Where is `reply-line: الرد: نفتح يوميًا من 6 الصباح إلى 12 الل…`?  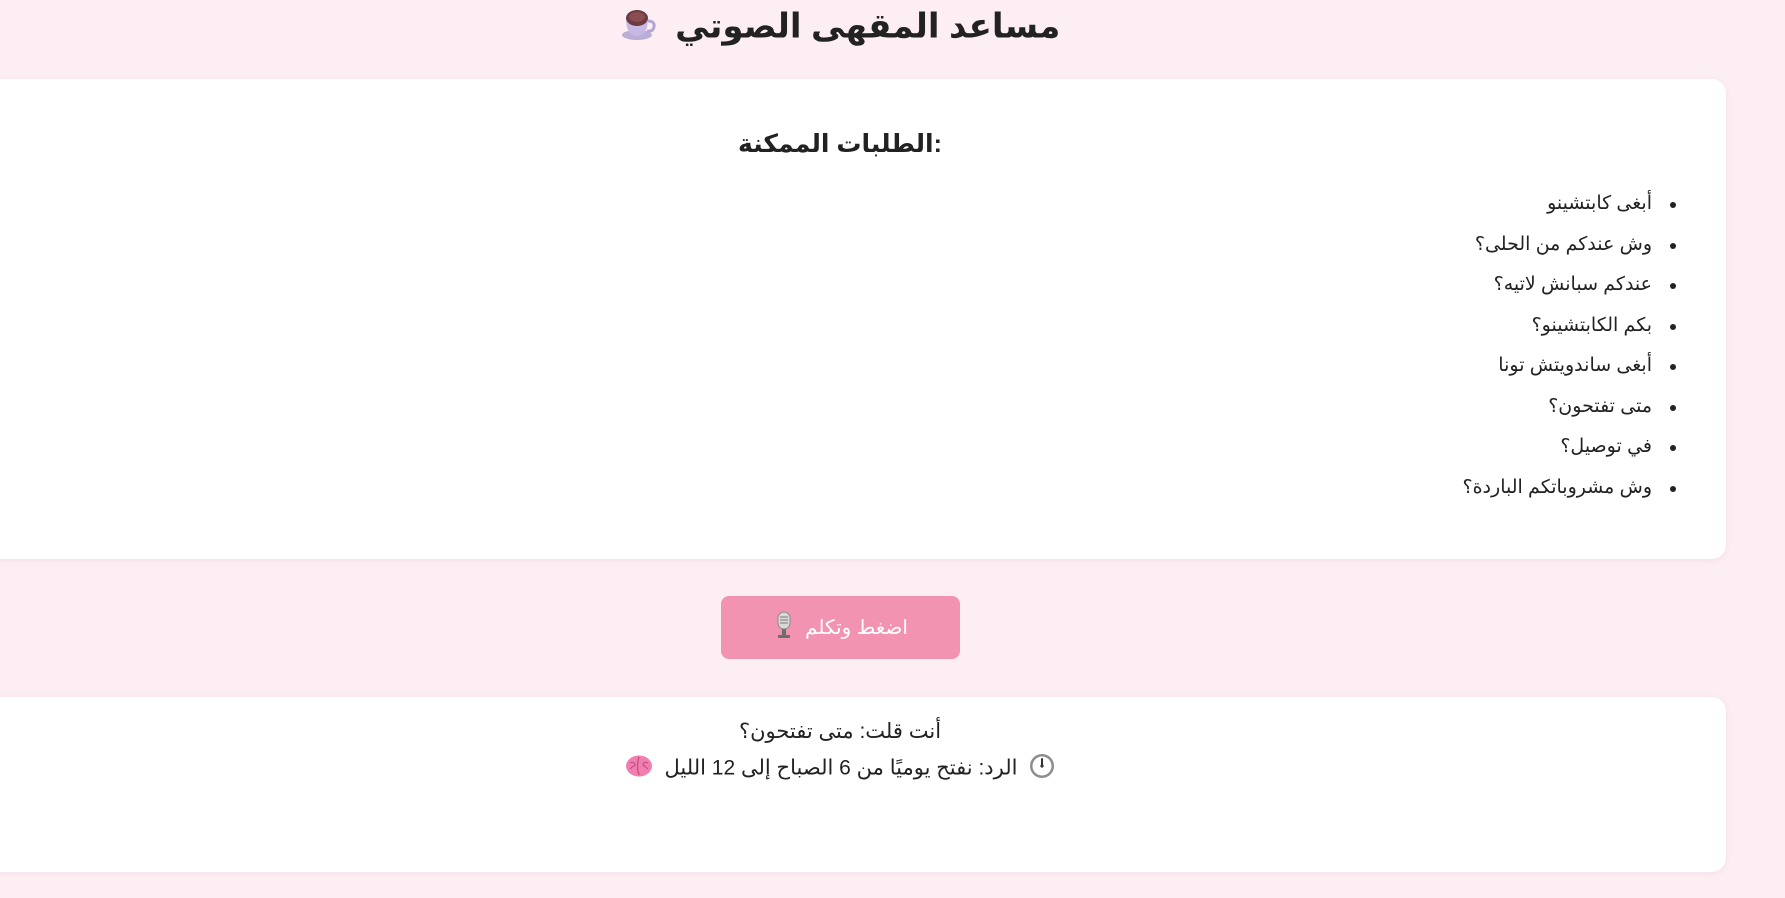 reply-line: الرد: نفتح يوميًا من 6 الصباح إلى 12 الل… is located at coordinates (850, 769).